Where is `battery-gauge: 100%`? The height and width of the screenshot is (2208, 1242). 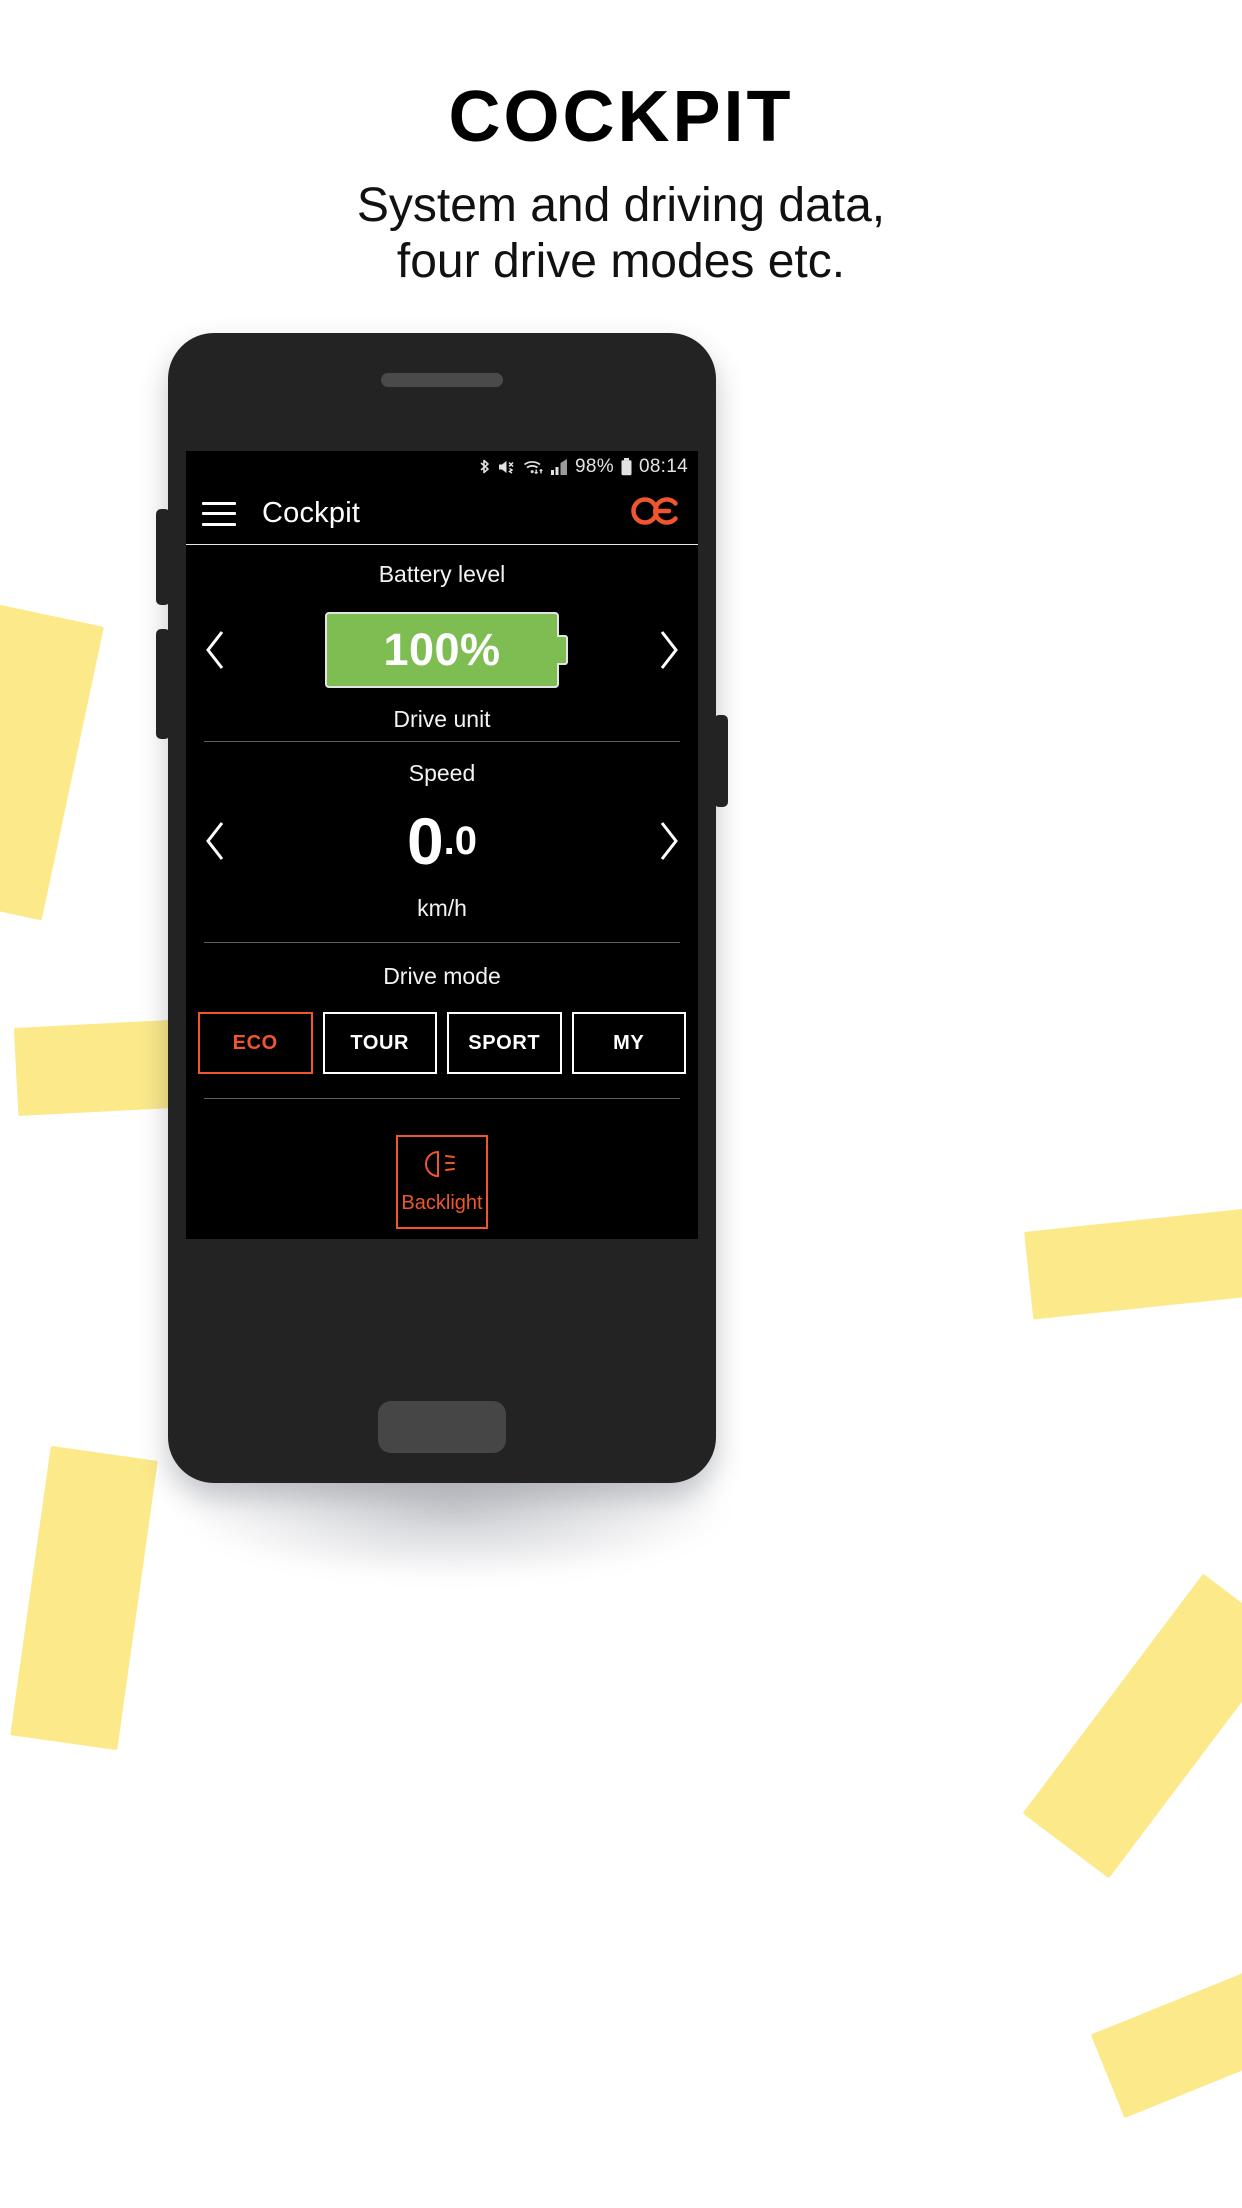 battery-gauge: 100% is located at coordinates (442, 650).